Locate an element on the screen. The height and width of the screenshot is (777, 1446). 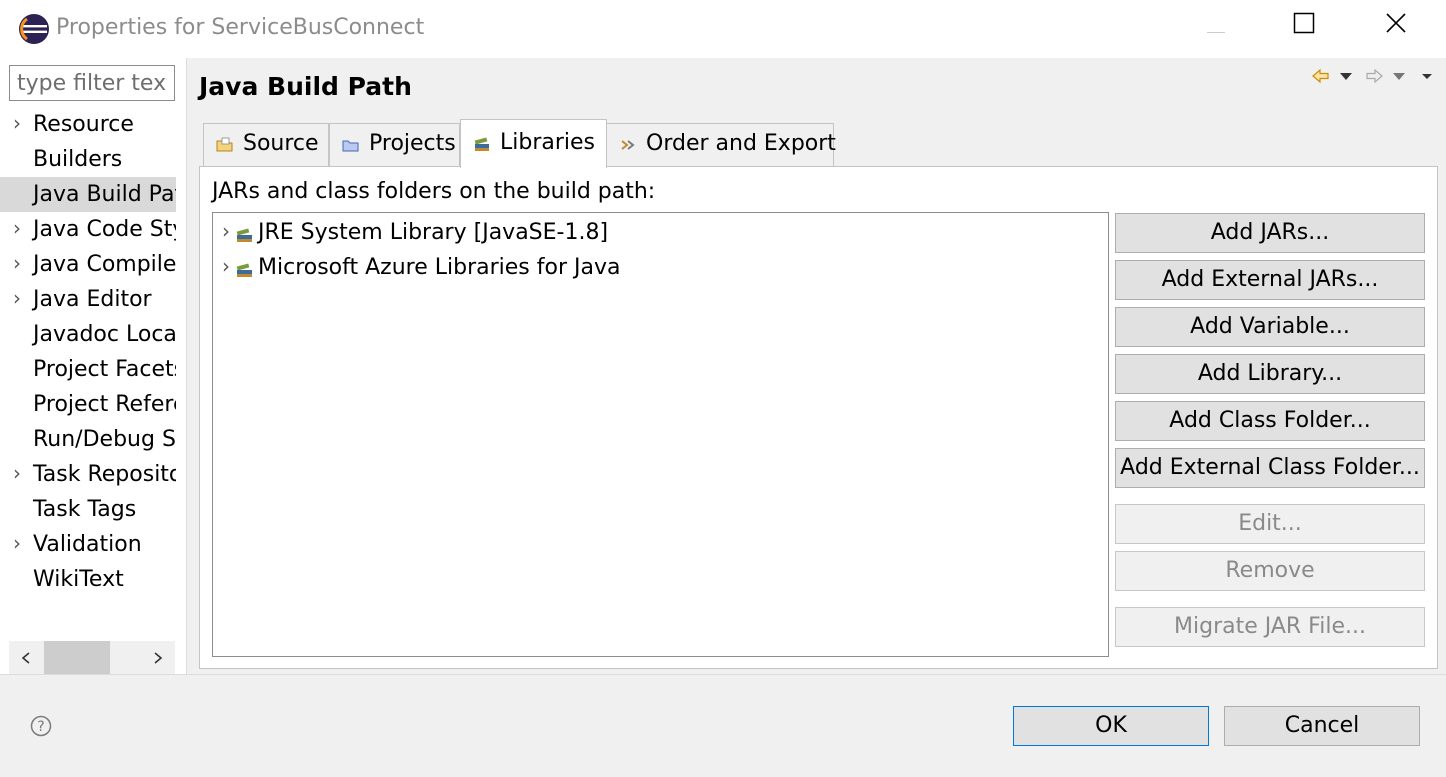
project-folder-icon is located at coordinates (350, 146).